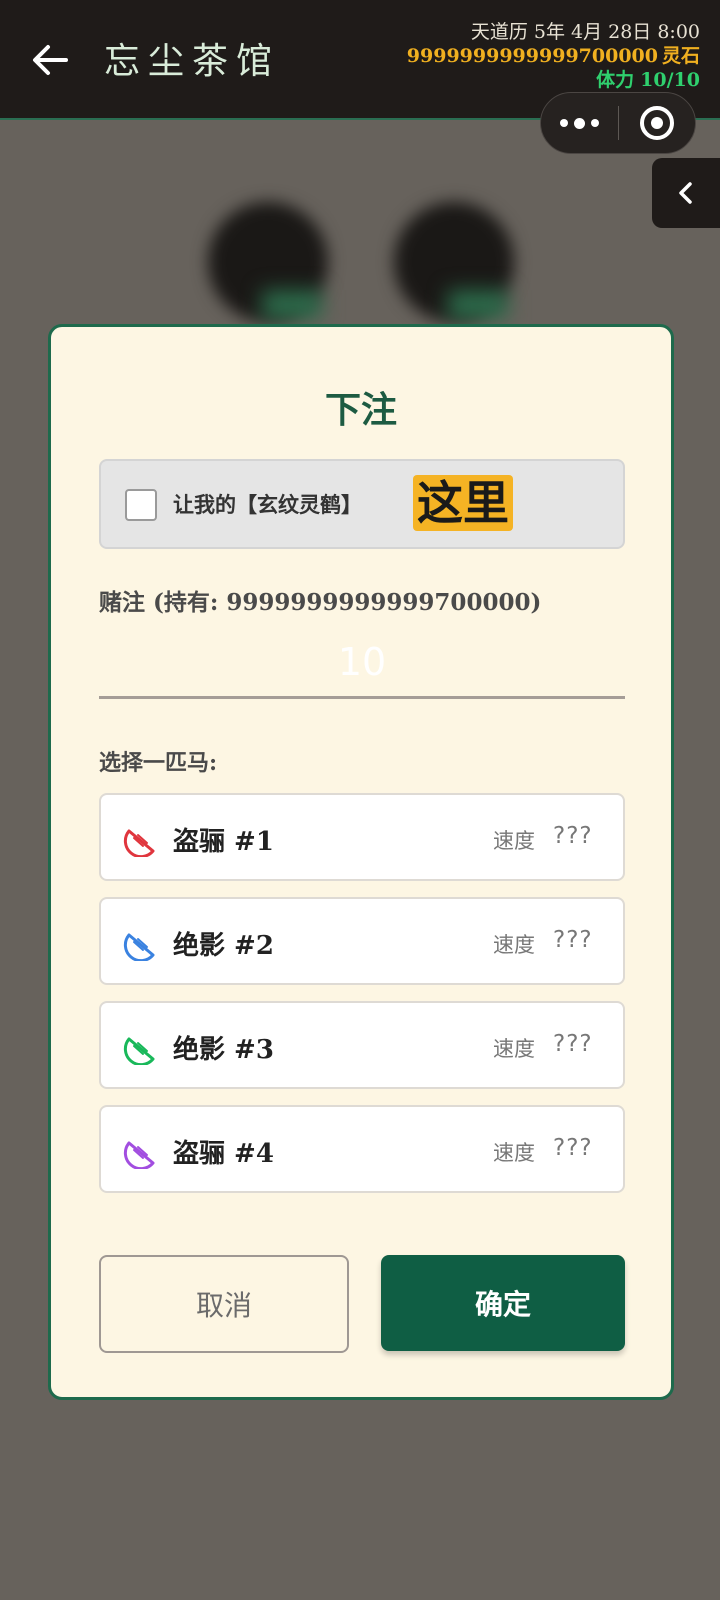 The height and width of the screenshot is (1600, 720). I want to click on horse-select-label: 选择一匹马:, so click(158, 763).